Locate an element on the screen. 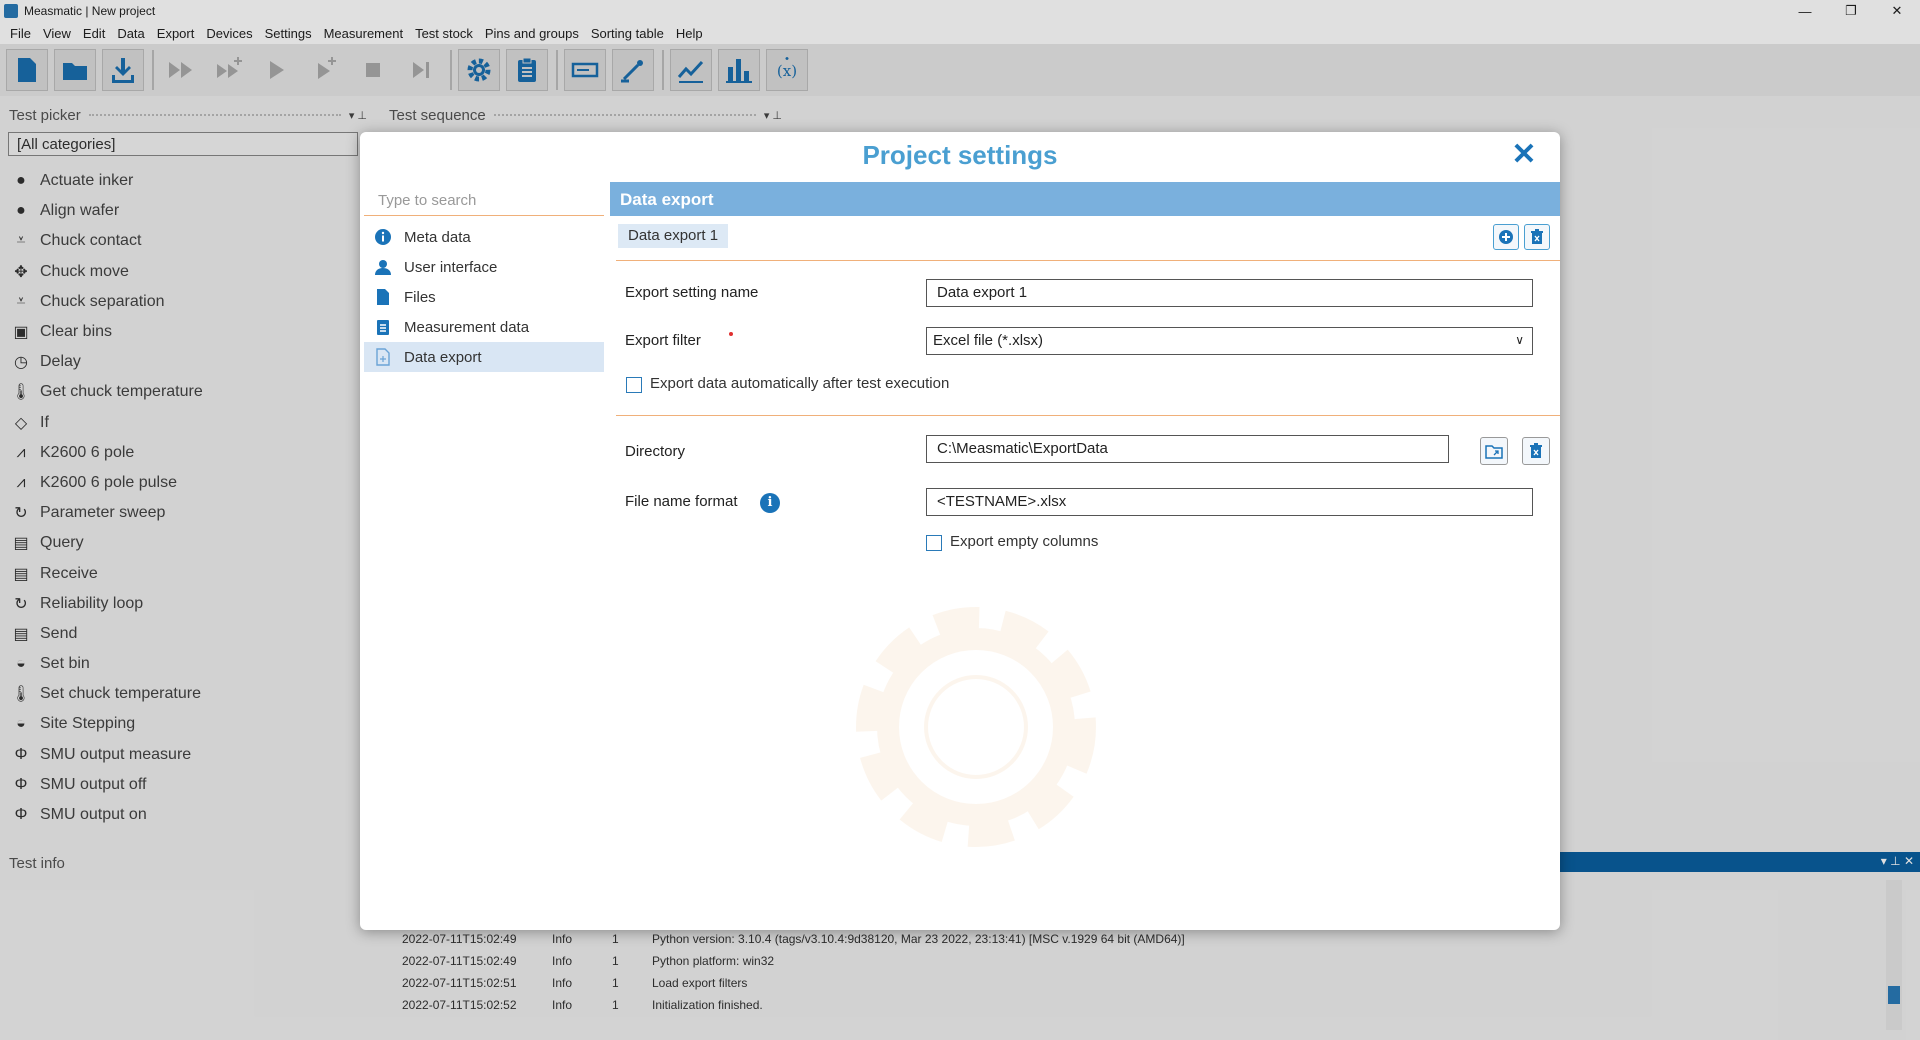 This screenshot has width=1920, height=1040. browse-directory-button is located at coordinates (1494, 451).